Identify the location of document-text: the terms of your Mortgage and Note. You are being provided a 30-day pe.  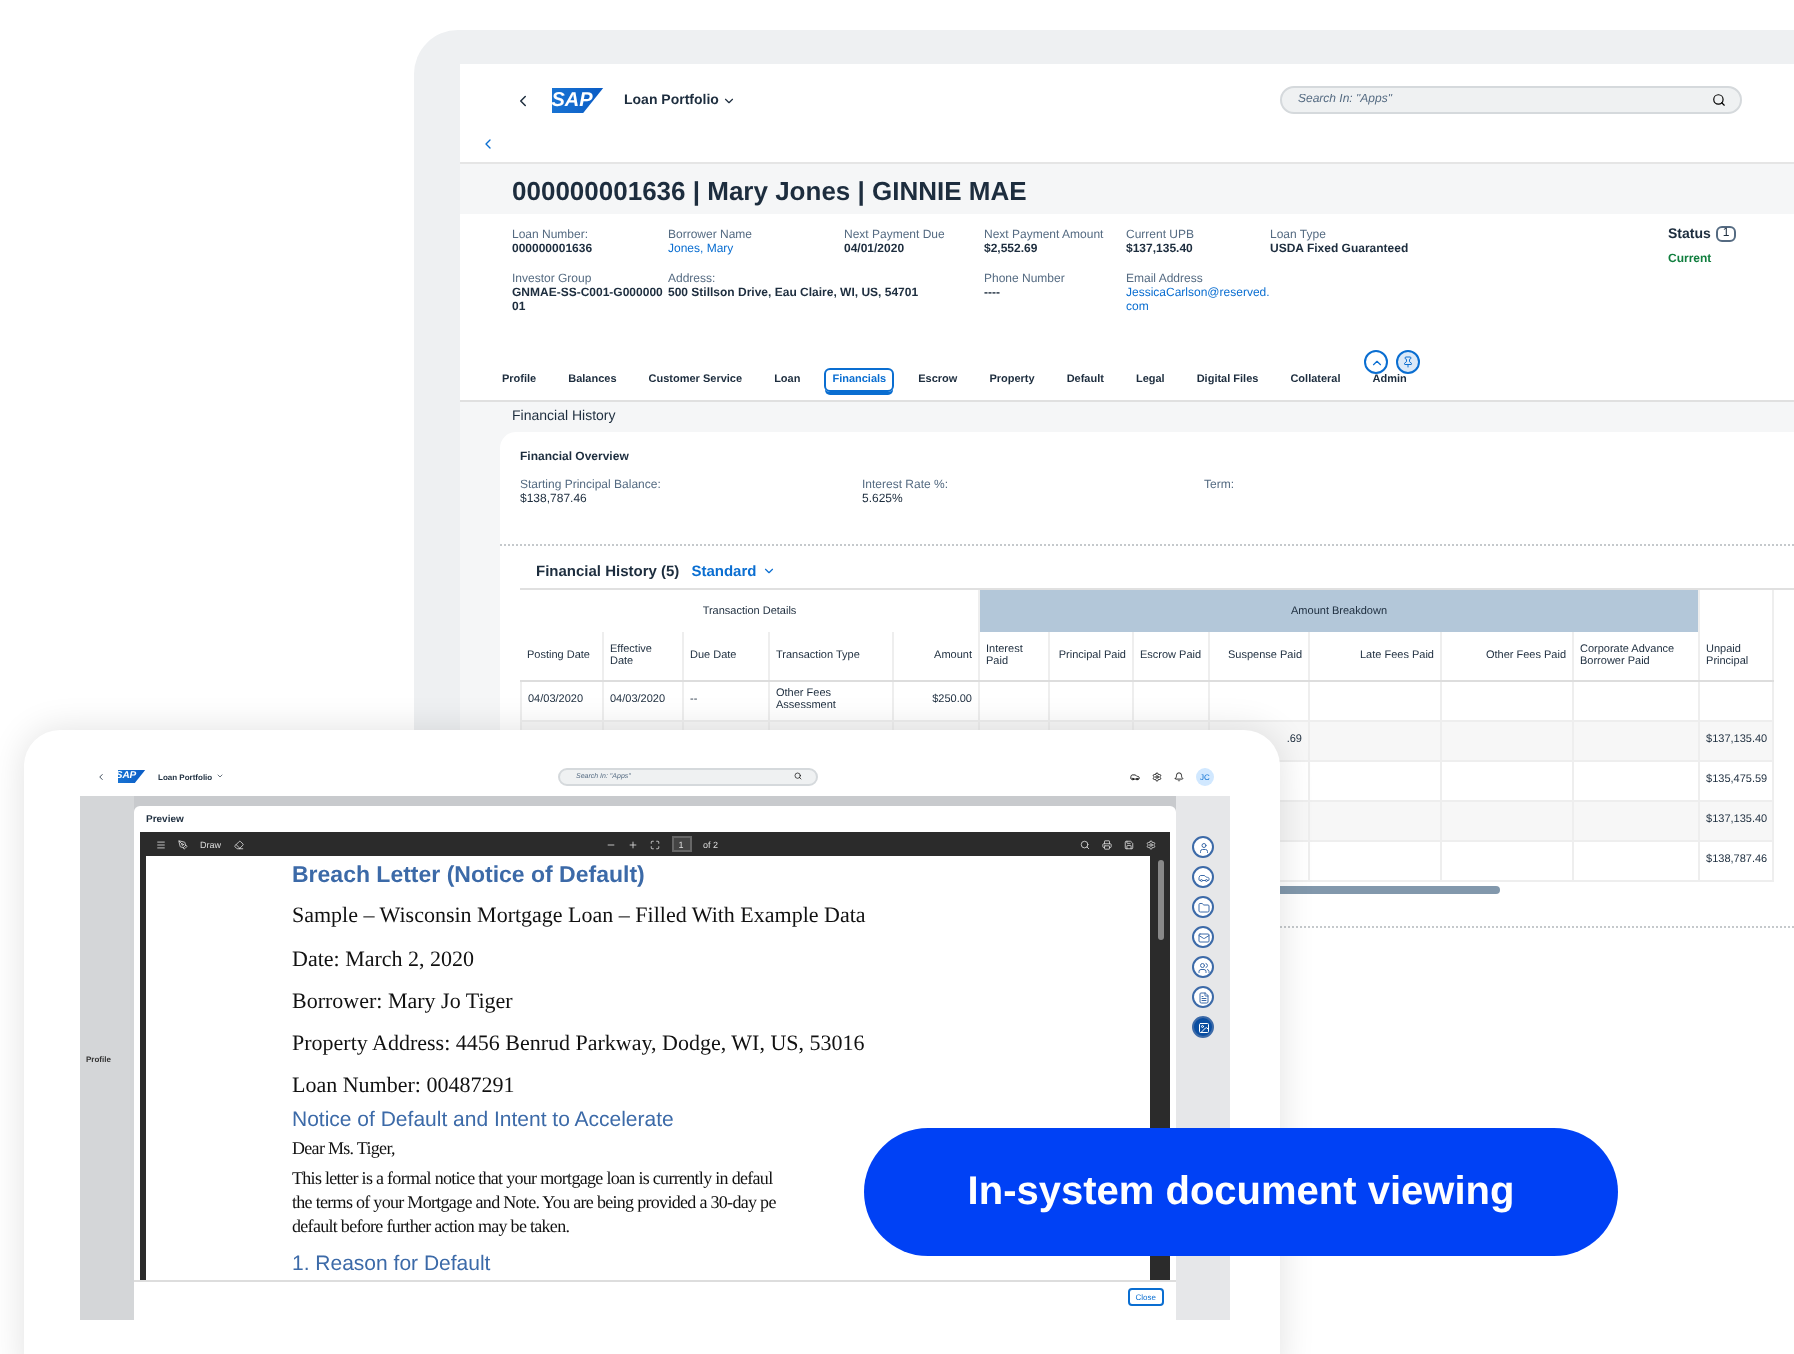
(534, 1202).